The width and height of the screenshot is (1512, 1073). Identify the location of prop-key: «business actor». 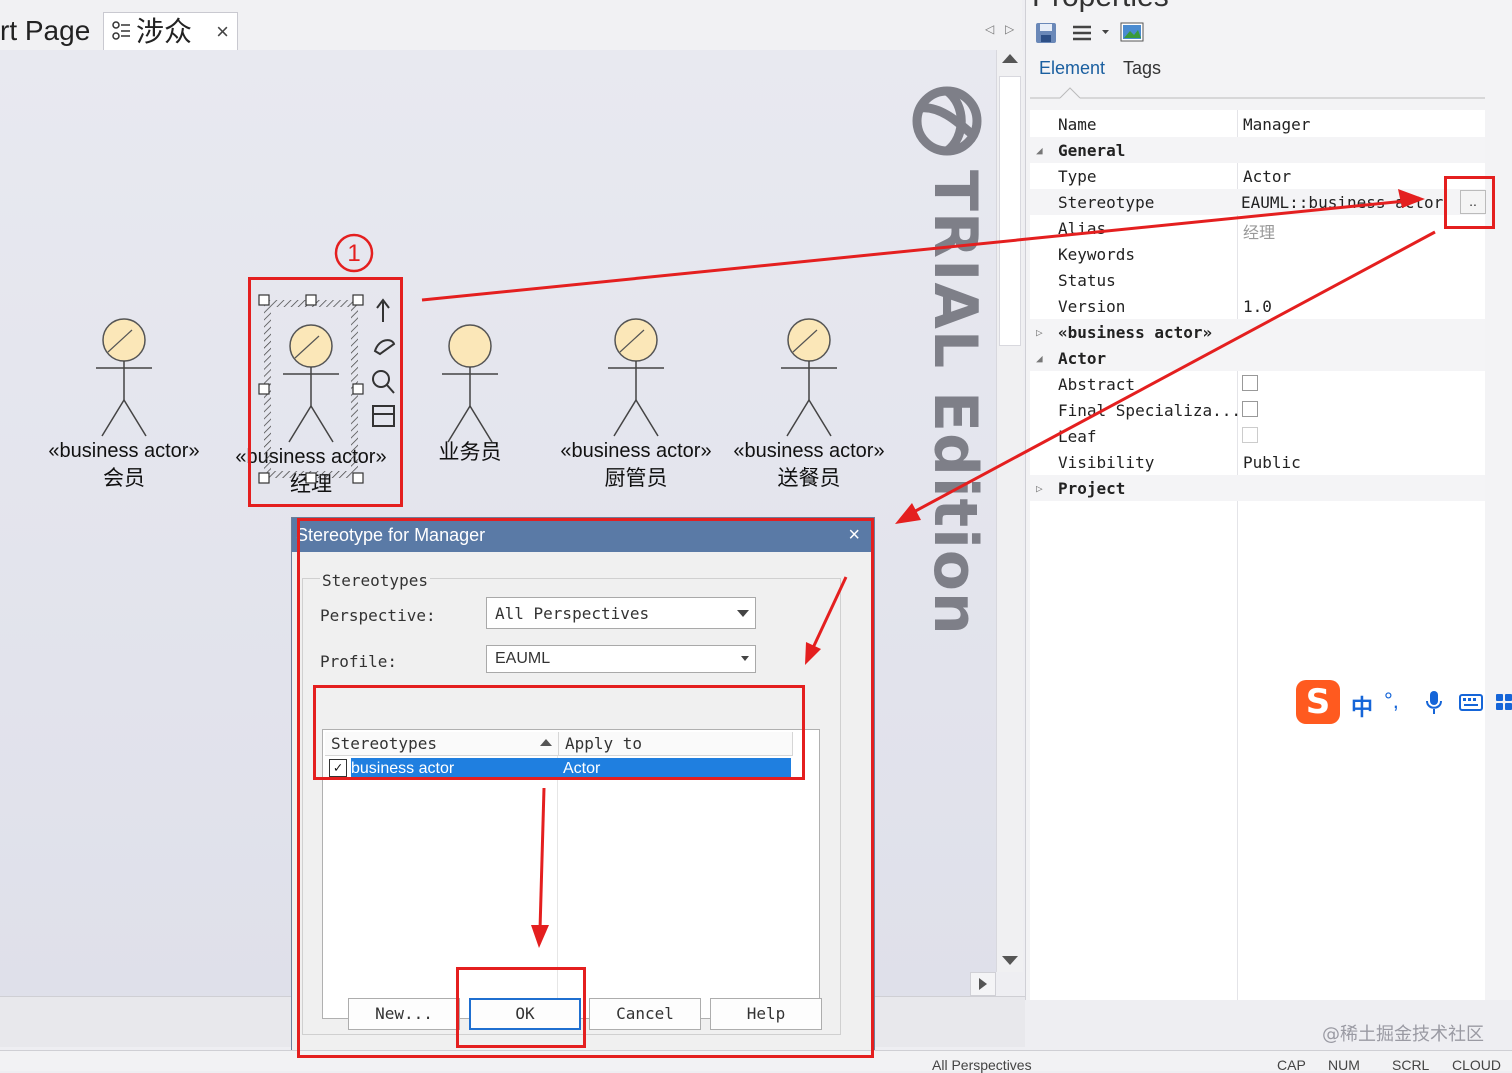
(1135, 332).